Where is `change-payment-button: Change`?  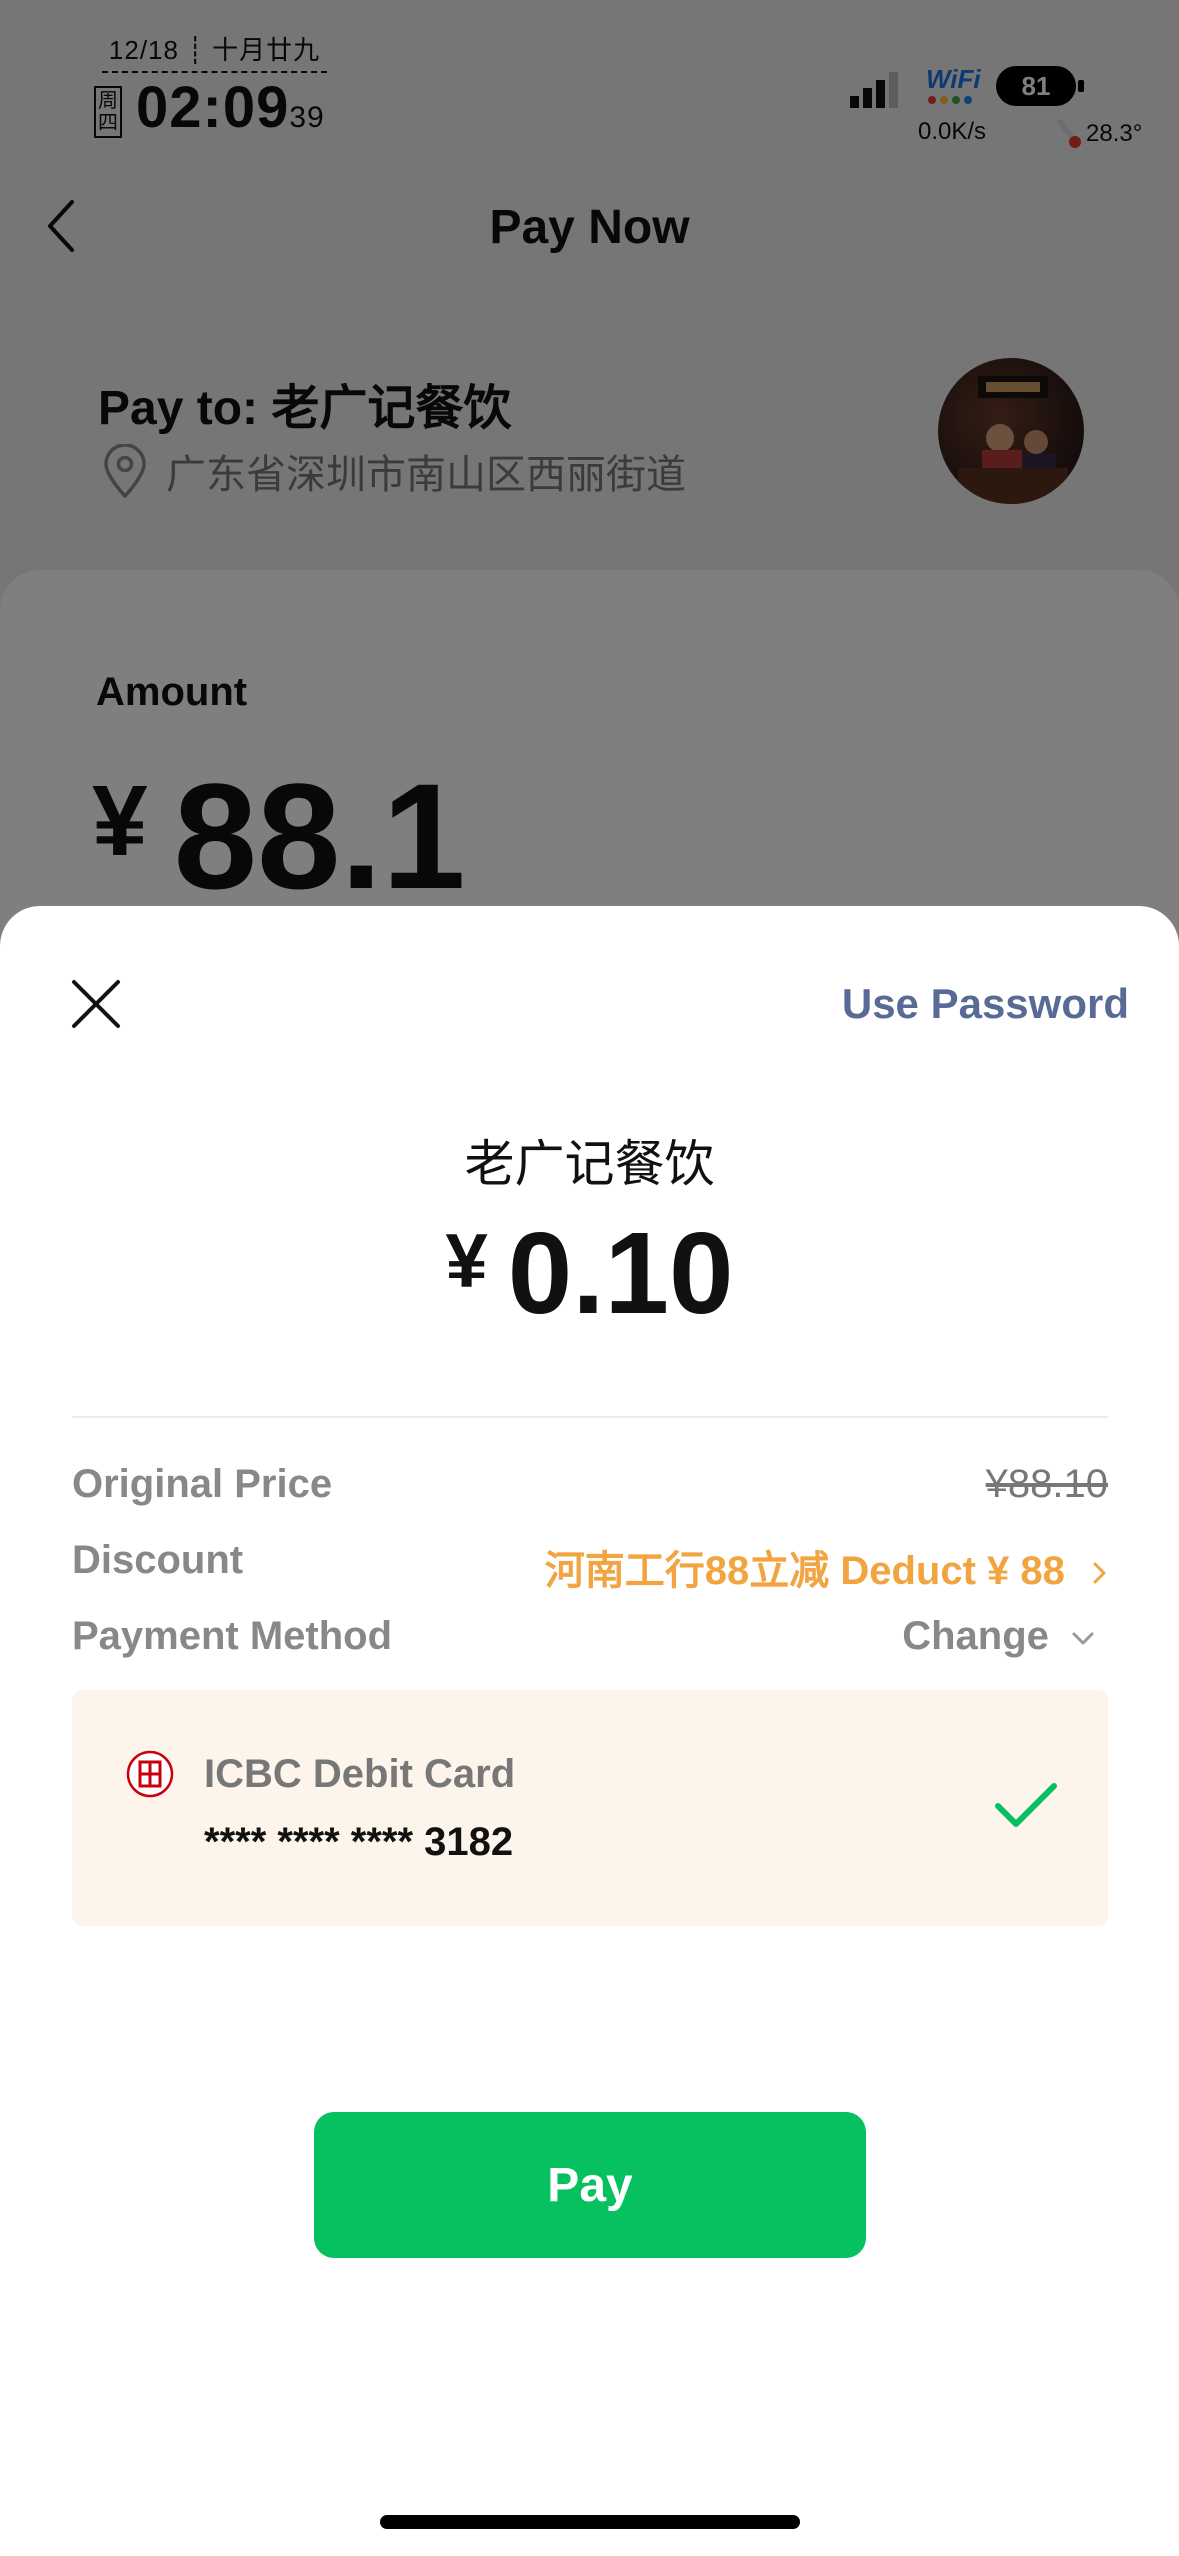 change-payment-button: Change is located at coordinates (999, 1636).